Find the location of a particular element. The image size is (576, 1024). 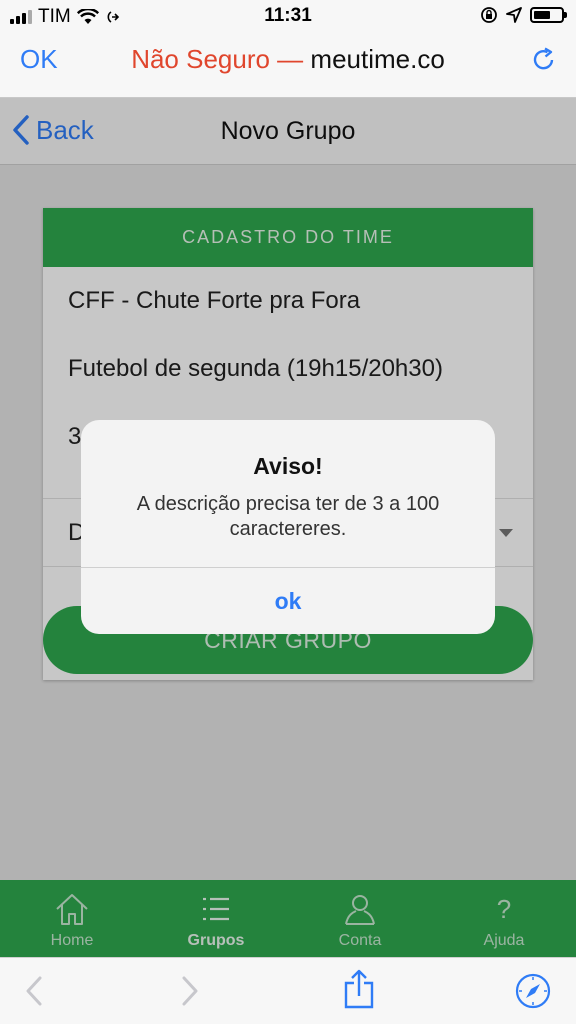

reload-icon is located at coordinates (544, 60).